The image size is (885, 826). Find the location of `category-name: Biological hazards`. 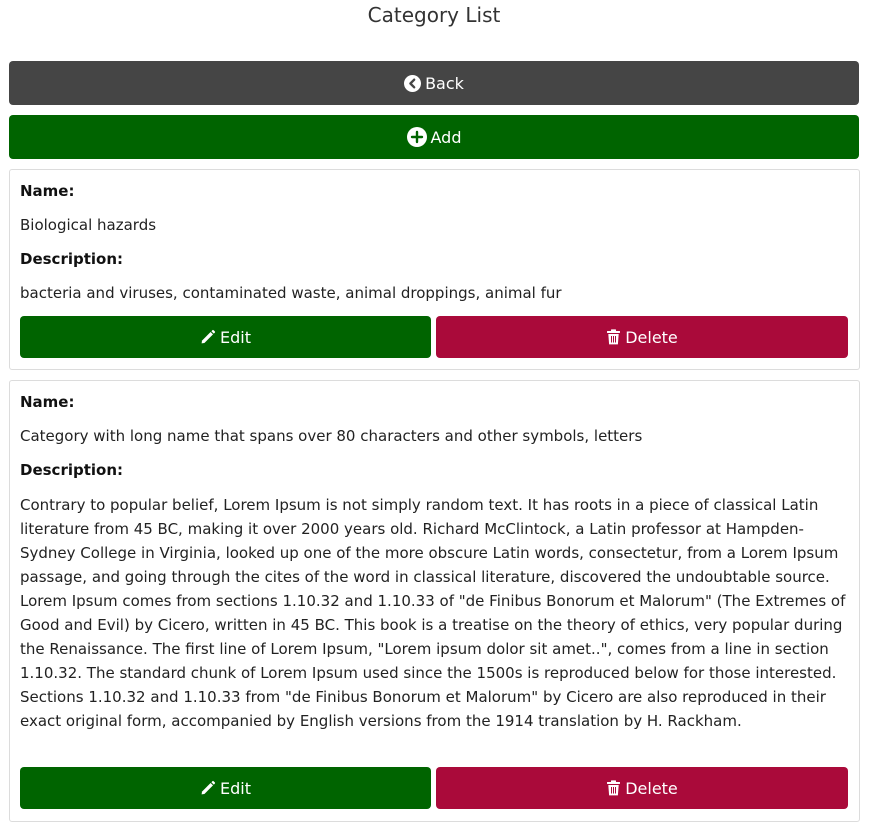

category-name: Biological hazards is located at coordinates (88, 225).